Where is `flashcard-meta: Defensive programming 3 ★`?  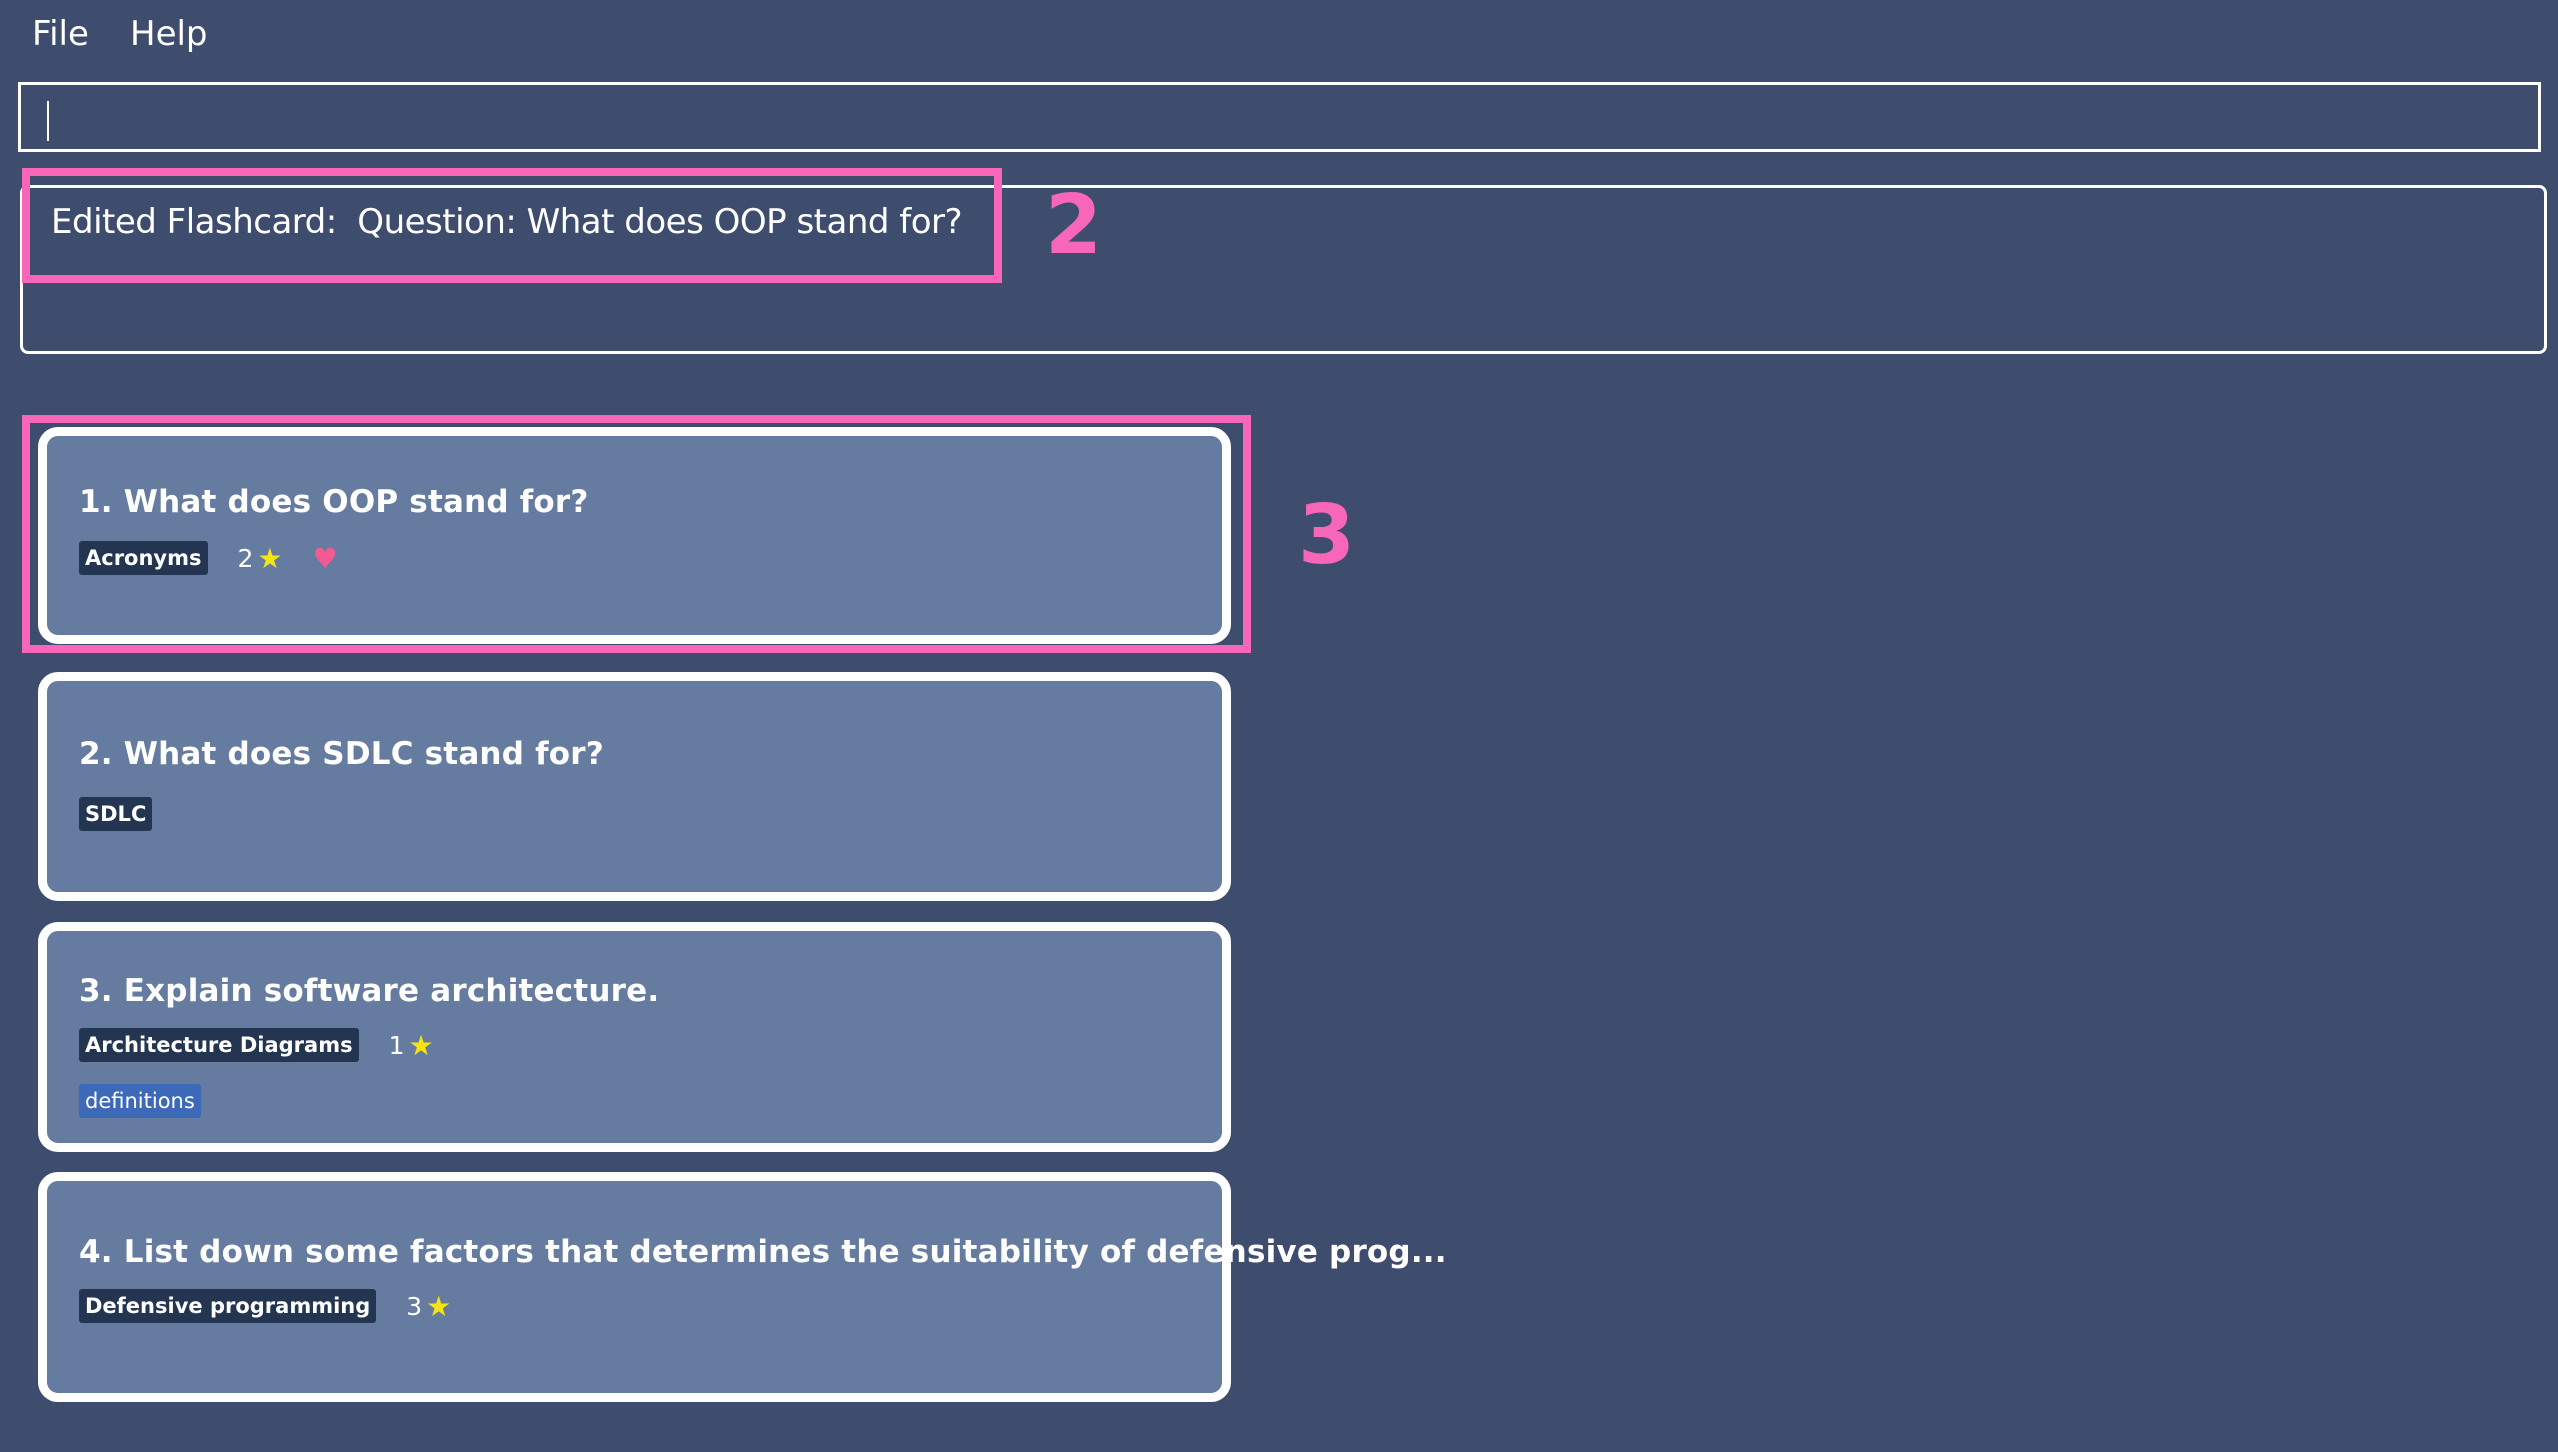
flashcard-meta: Defensive programming 3 ★ is located at coordinates (265, 1306).